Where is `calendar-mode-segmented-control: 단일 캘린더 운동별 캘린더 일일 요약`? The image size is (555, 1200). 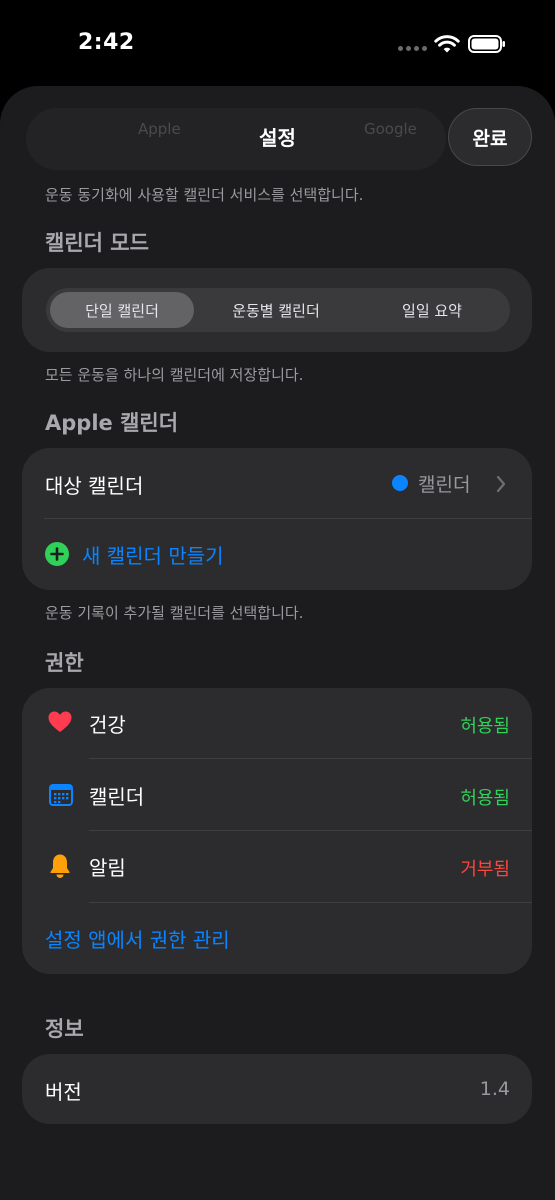
calendar-mode-segmented-control: 단일 캘린더 운동별 캘린더 일일 요약 is located at coordinates (278, 310).